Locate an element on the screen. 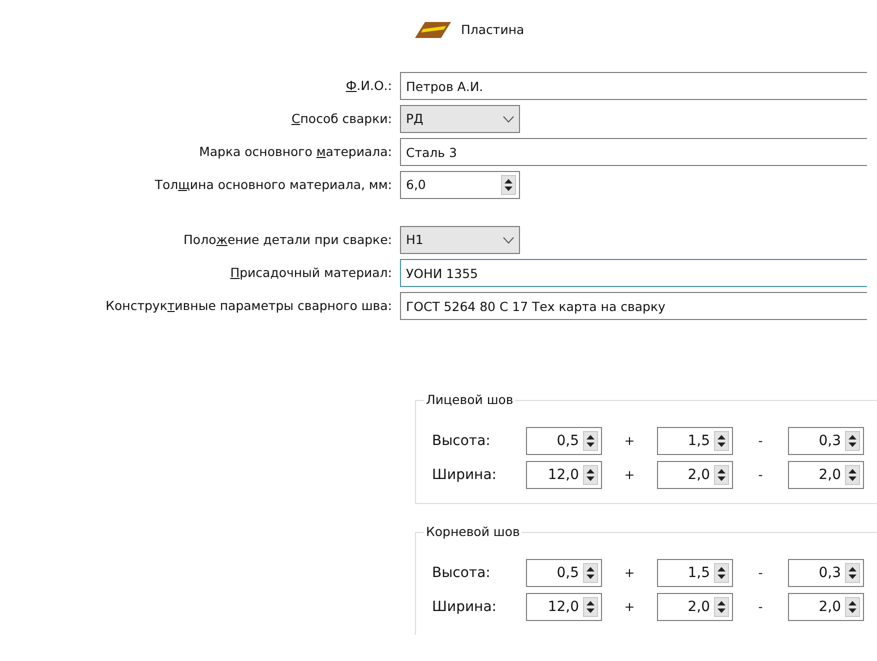 Image resolution: width=877 pixels, height=661 pixels. field-label: Ф.И.О.: is located at coordinates (368, 85).